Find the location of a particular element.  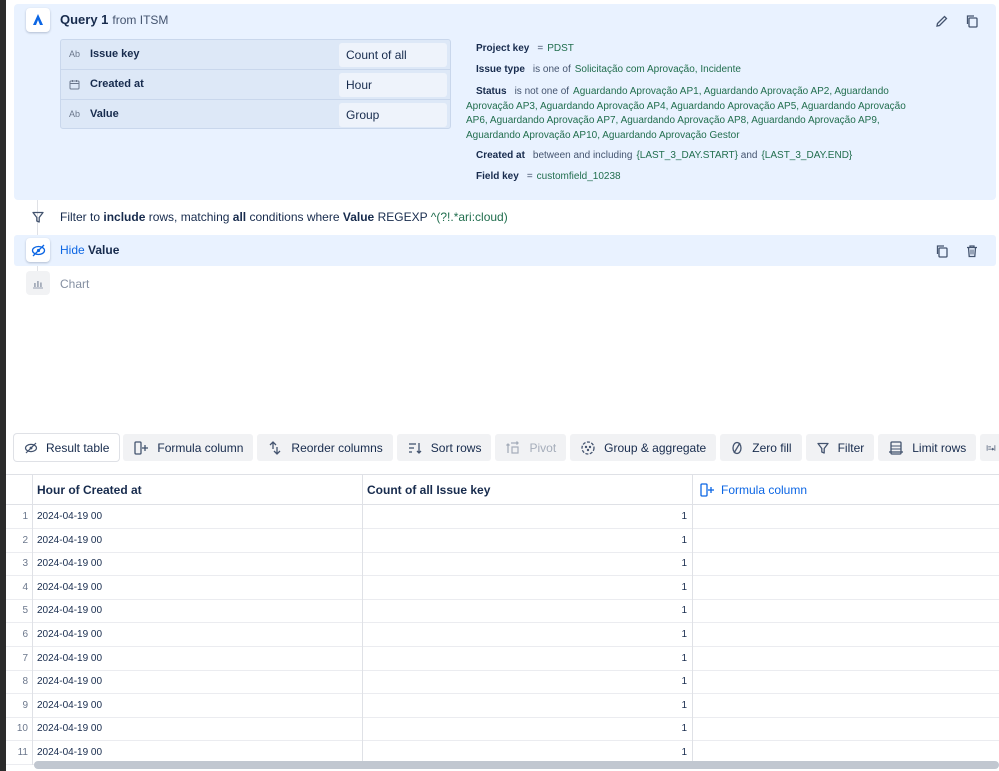

row-number: 10 is located at coordinates (19, 729).